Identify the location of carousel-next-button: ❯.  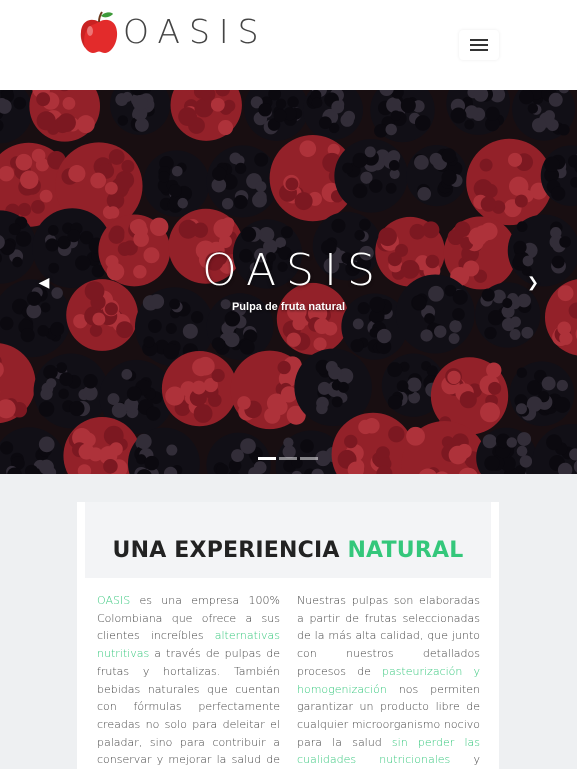
(533, 282).